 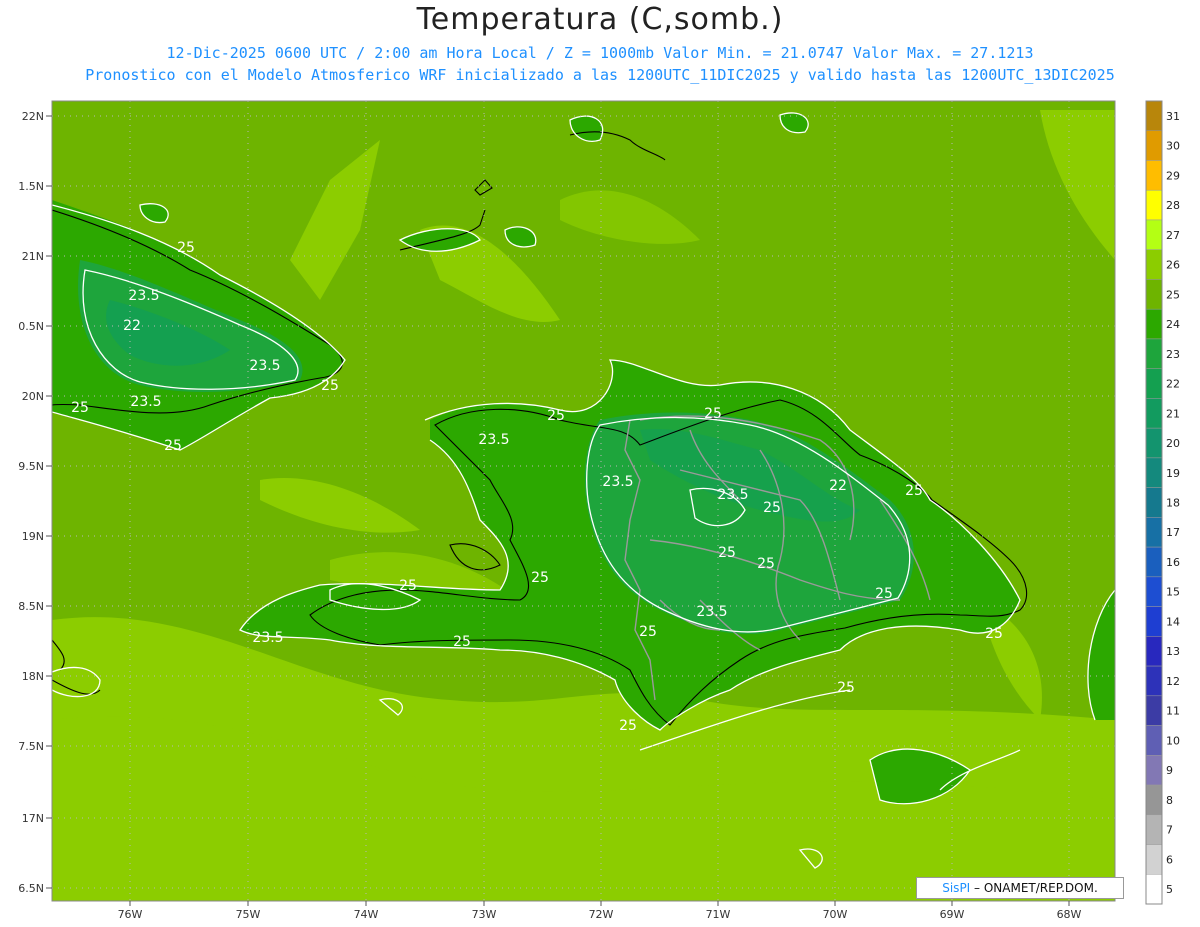 I want to click on credit-org: – ONAMET/REP.DOM., so click(x=1036, y=888).